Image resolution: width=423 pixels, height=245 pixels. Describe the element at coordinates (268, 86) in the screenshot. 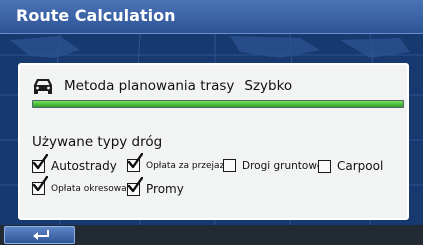

I see `route-method-value: Szybko` at that location.